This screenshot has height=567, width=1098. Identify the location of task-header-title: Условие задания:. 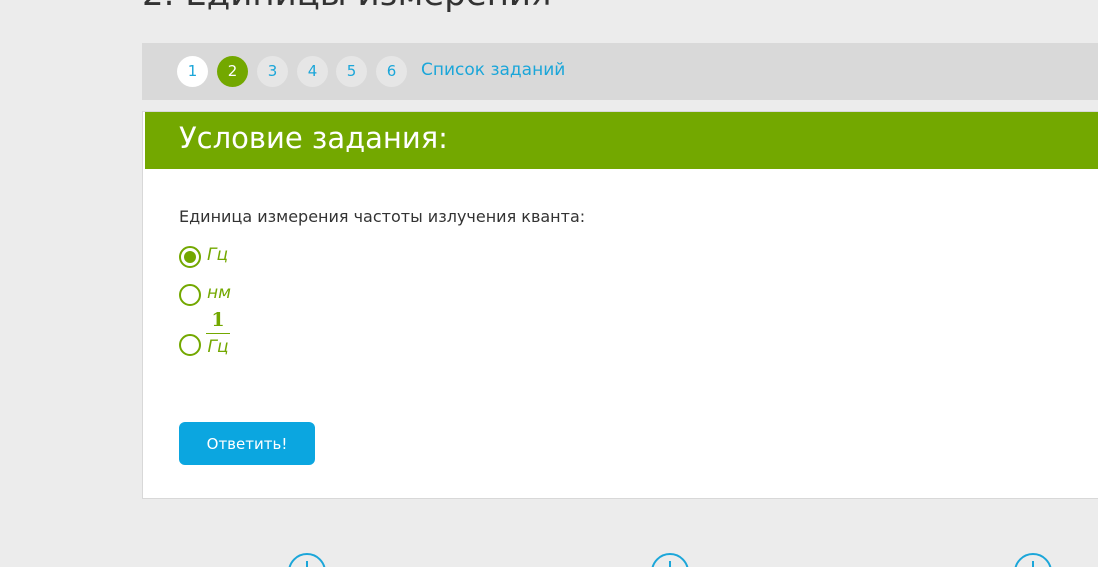
(313, 138).